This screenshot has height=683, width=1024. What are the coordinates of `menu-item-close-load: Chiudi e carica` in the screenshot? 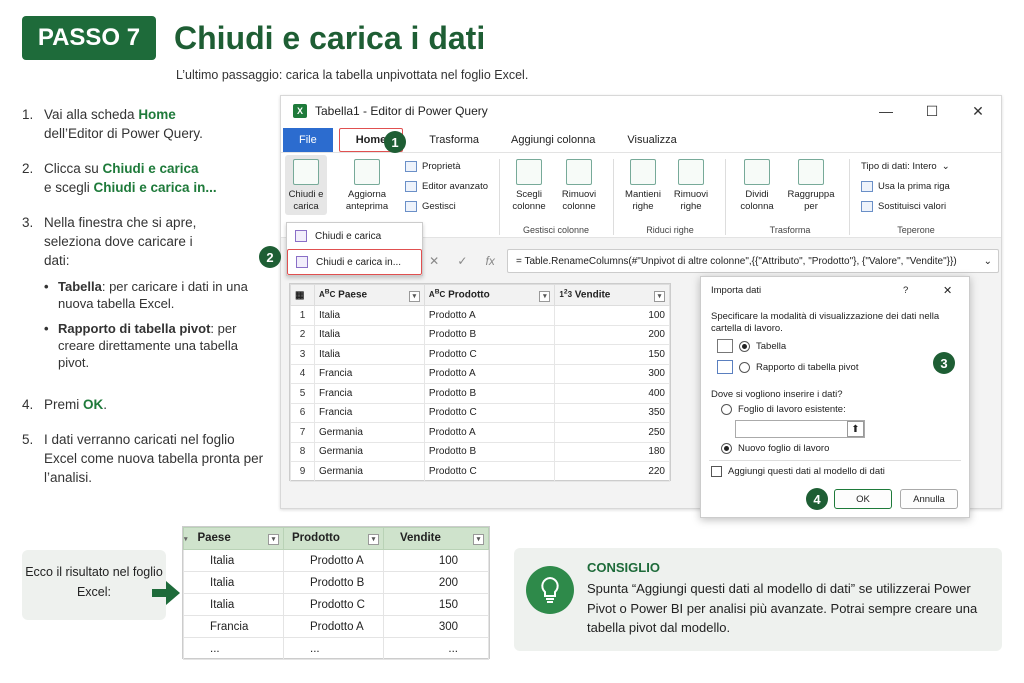 It's located at (354, 236).